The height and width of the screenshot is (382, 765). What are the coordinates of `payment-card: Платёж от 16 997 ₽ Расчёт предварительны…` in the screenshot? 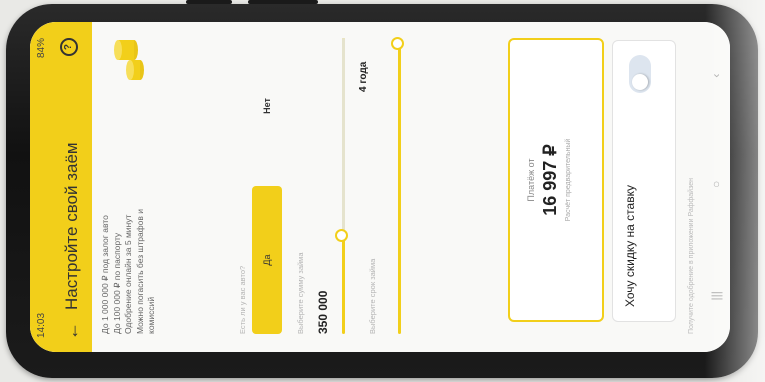 It's located at (556, 180).